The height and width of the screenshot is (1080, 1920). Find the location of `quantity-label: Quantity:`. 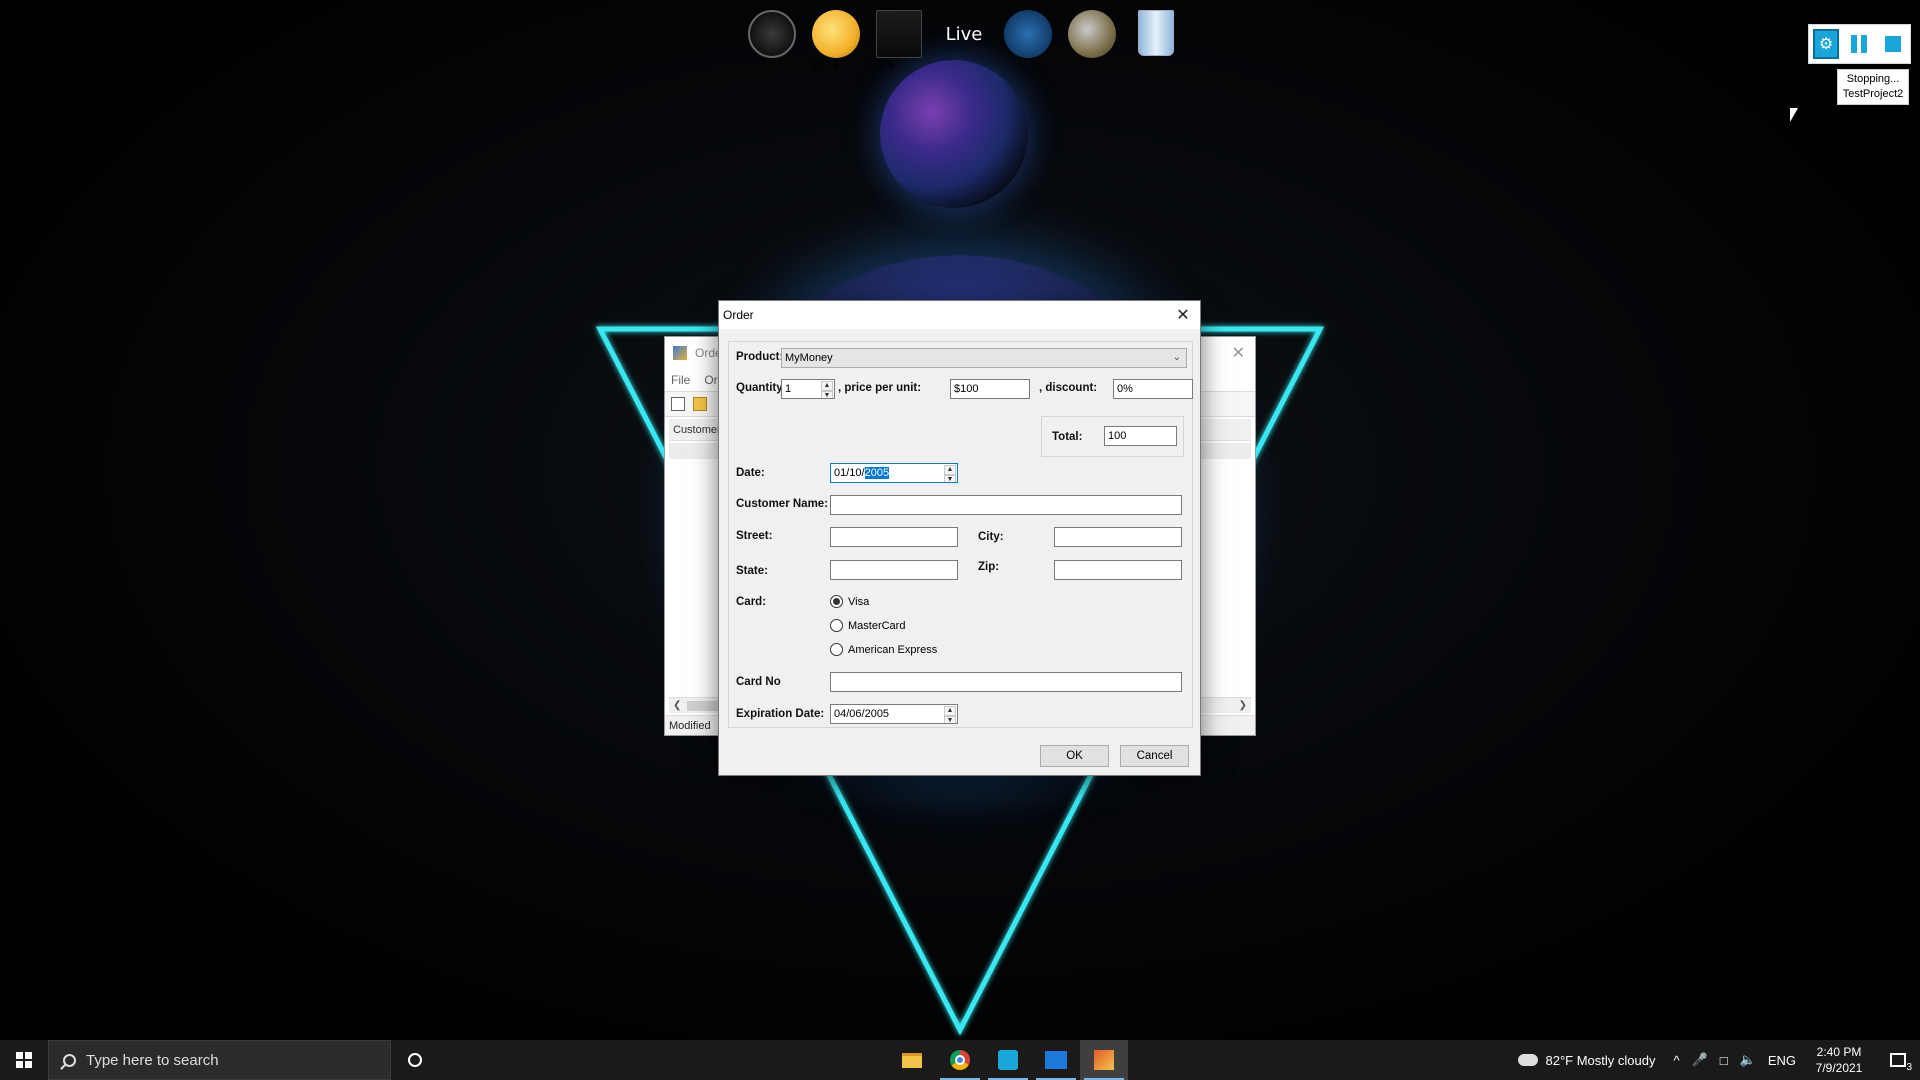

quantity-label: Quantity: is located at coordinates (761, 388).